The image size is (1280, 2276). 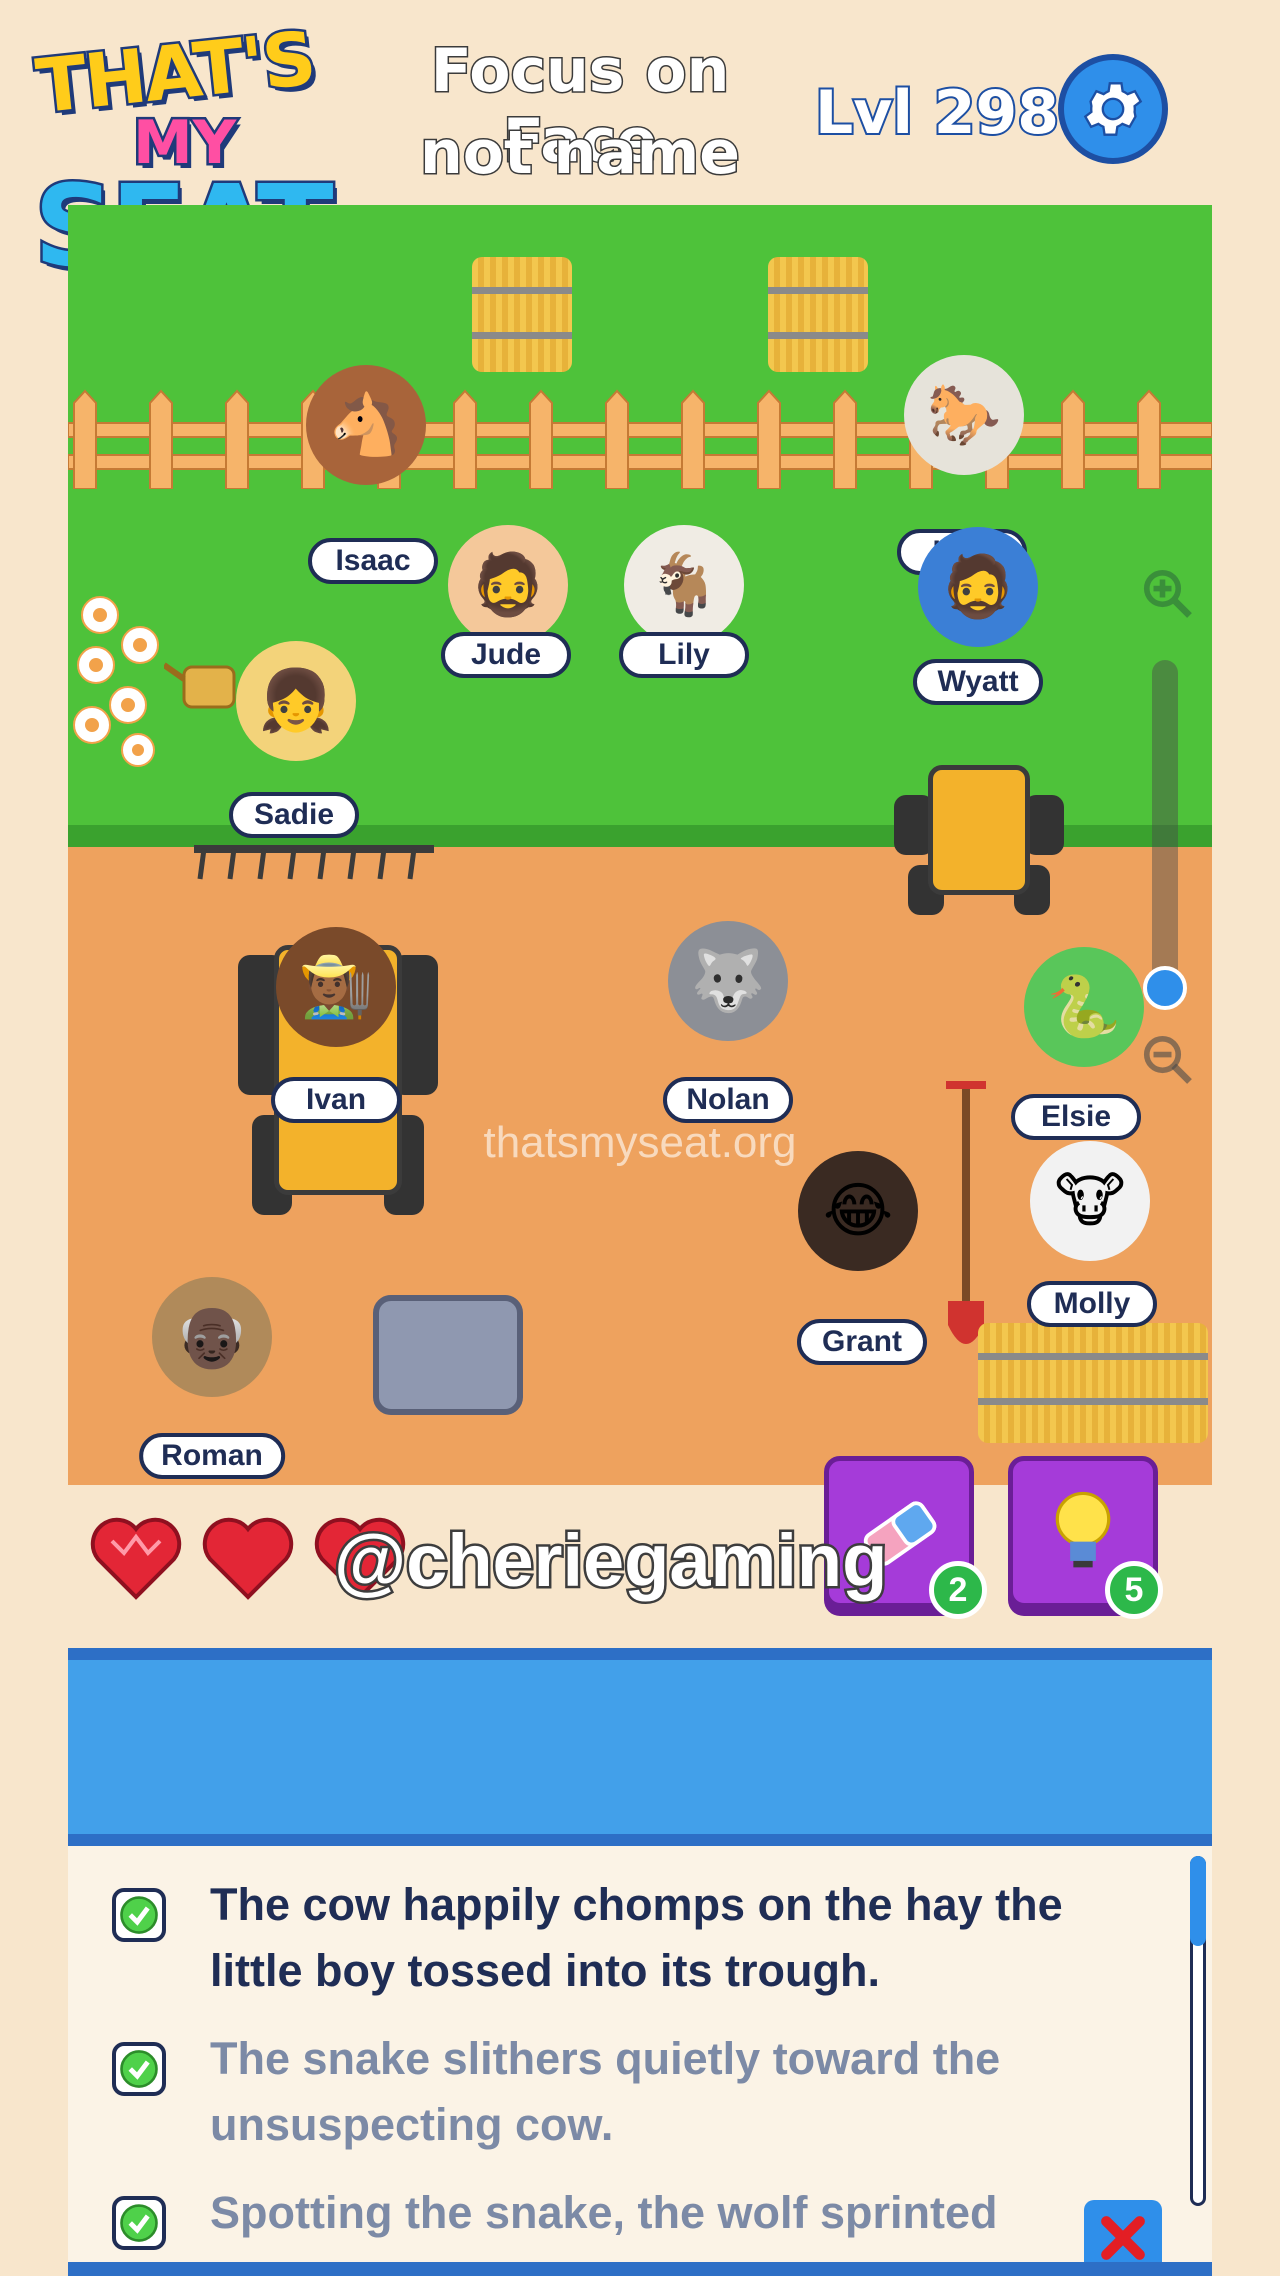 I want to click on eraser-count-badge: 2, so click(x=958, y=1590).